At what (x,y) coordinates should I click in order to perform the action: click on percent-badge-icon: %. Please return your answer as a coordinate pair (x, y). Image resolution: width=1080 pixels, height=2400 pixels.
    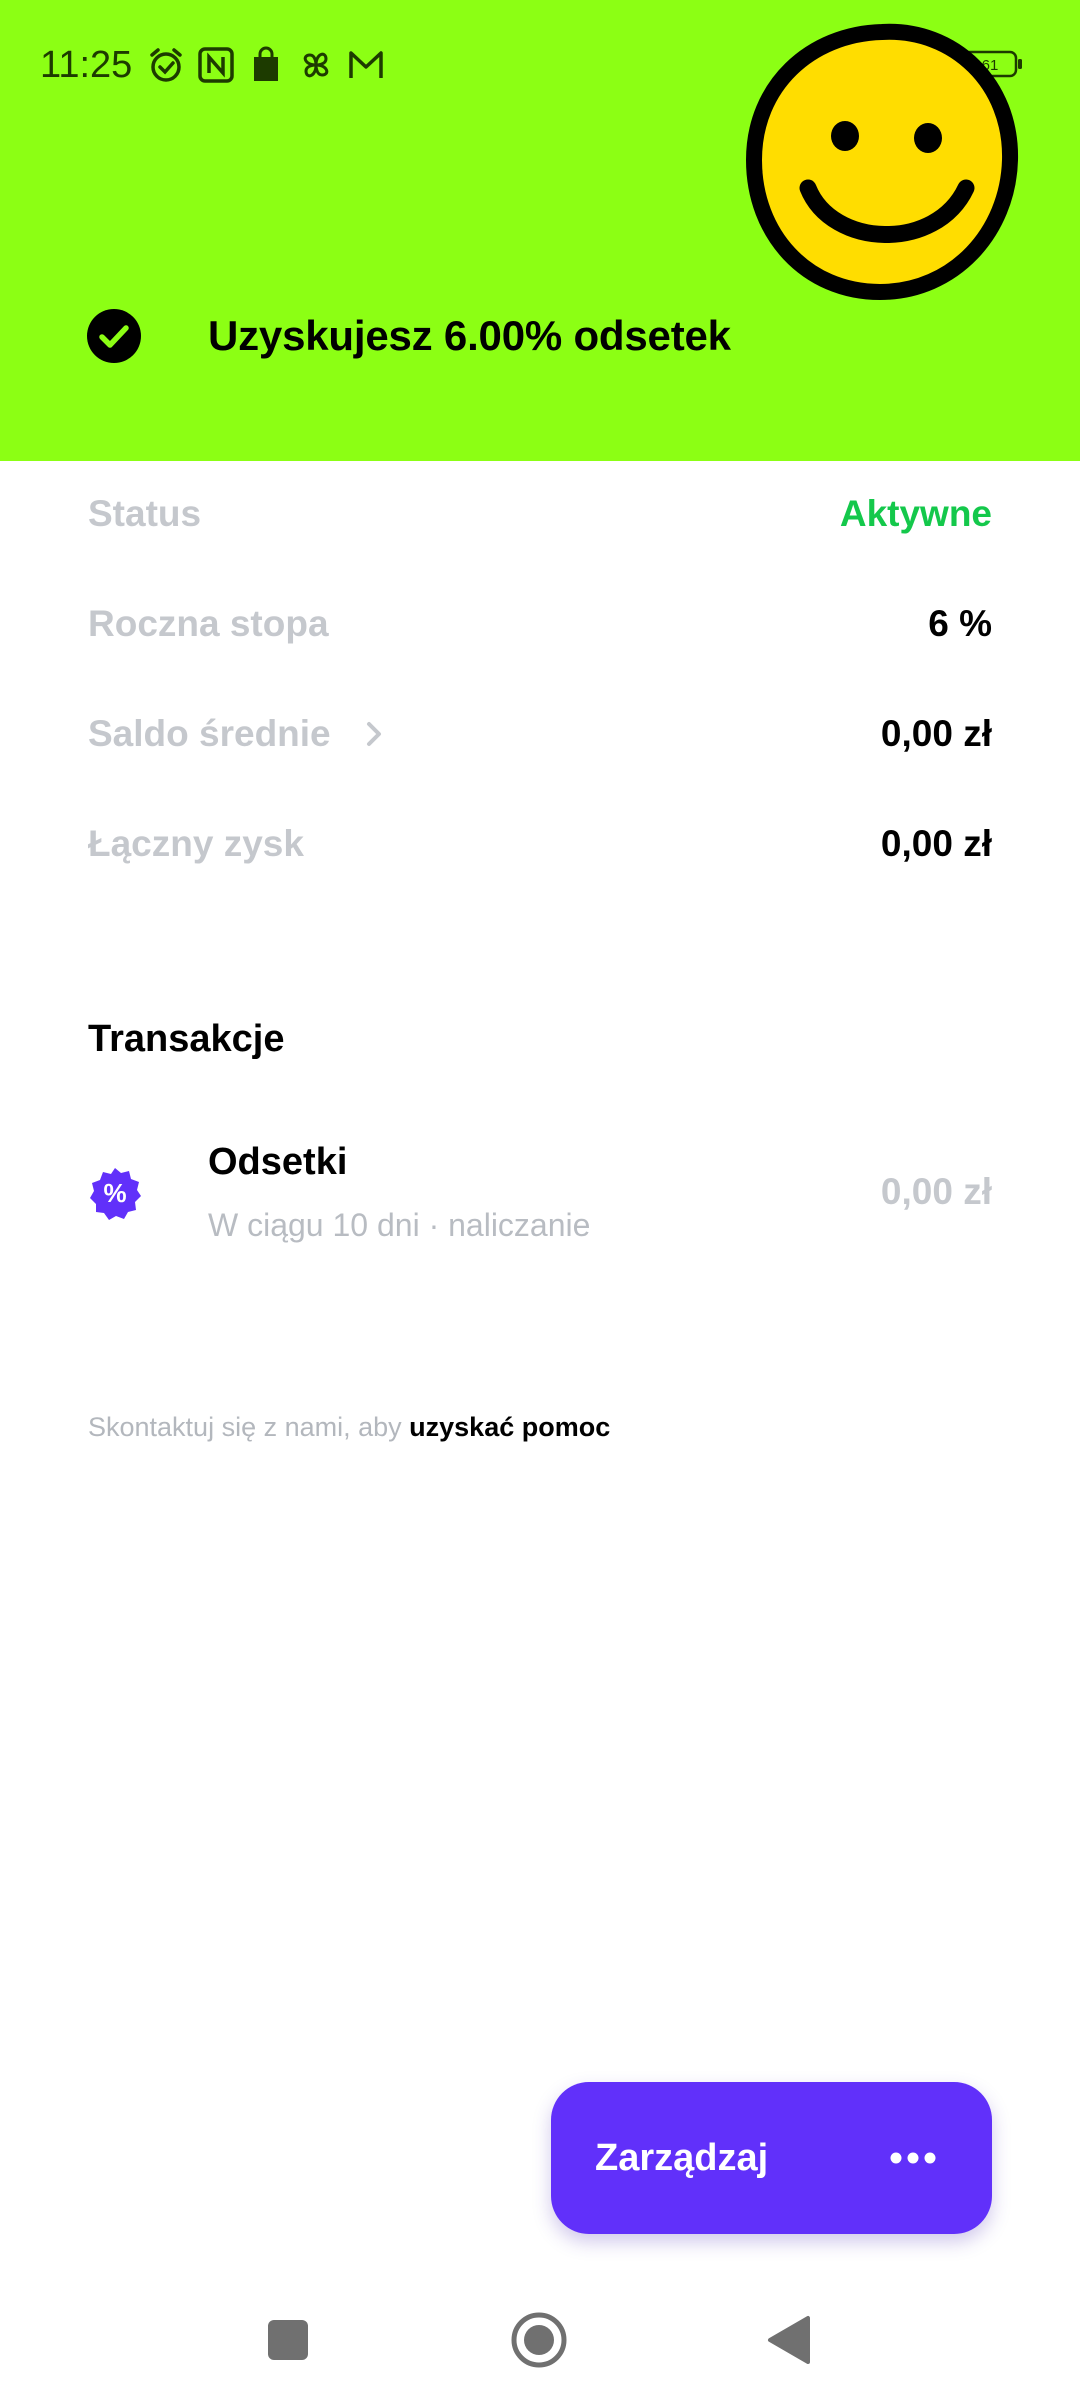
    Looking at the image, I should click on (115, 1194).